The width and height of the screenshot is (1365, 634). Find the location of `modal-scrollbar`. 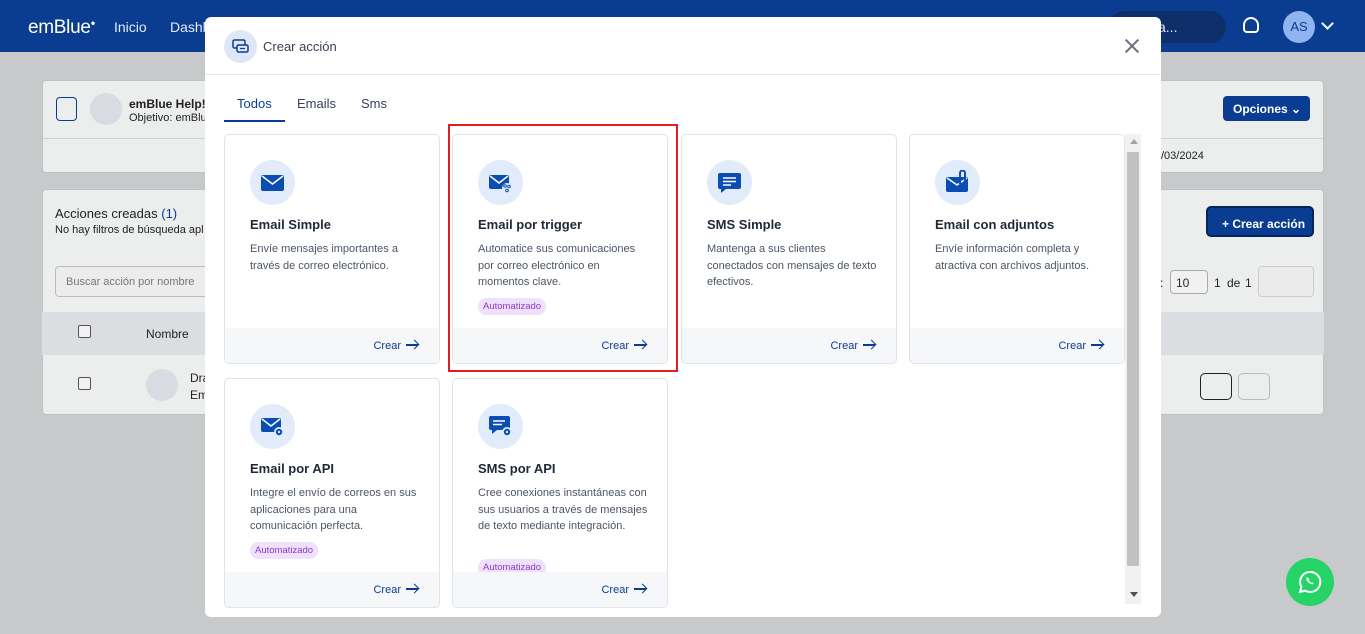

modal-scrollbar is located at coordinates (1133, 369).